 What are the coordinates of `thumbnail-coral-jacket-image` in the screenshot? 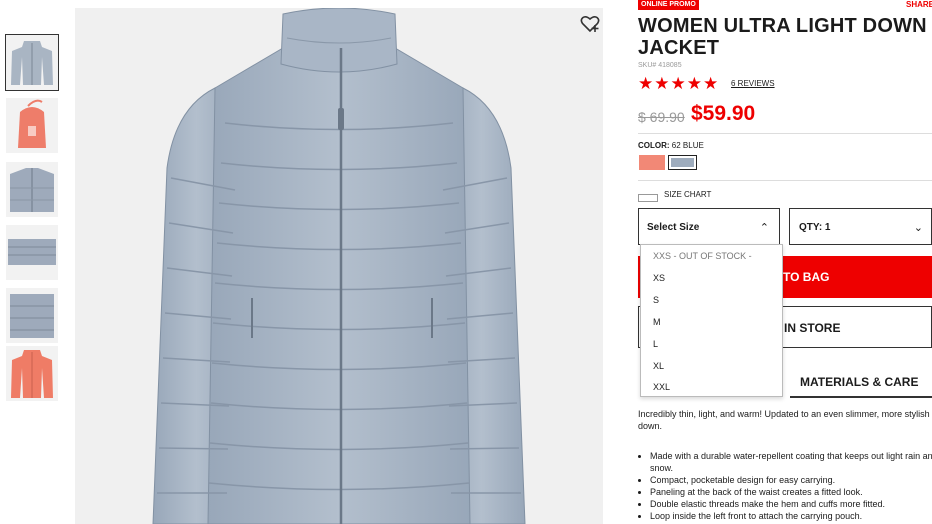 It's located at (32, 373).